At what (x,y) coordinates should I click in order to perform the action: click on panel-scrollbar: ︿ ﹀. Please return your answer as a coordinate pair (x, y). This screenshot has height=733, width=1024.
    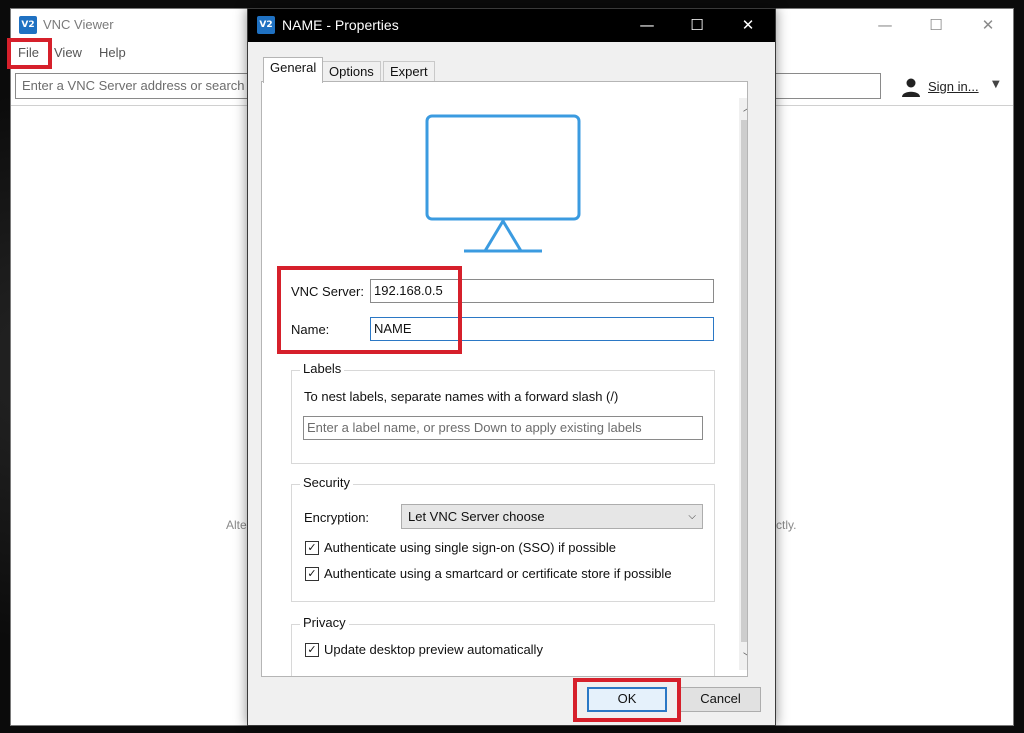
    Looking at the image, I should click on (743, 384).